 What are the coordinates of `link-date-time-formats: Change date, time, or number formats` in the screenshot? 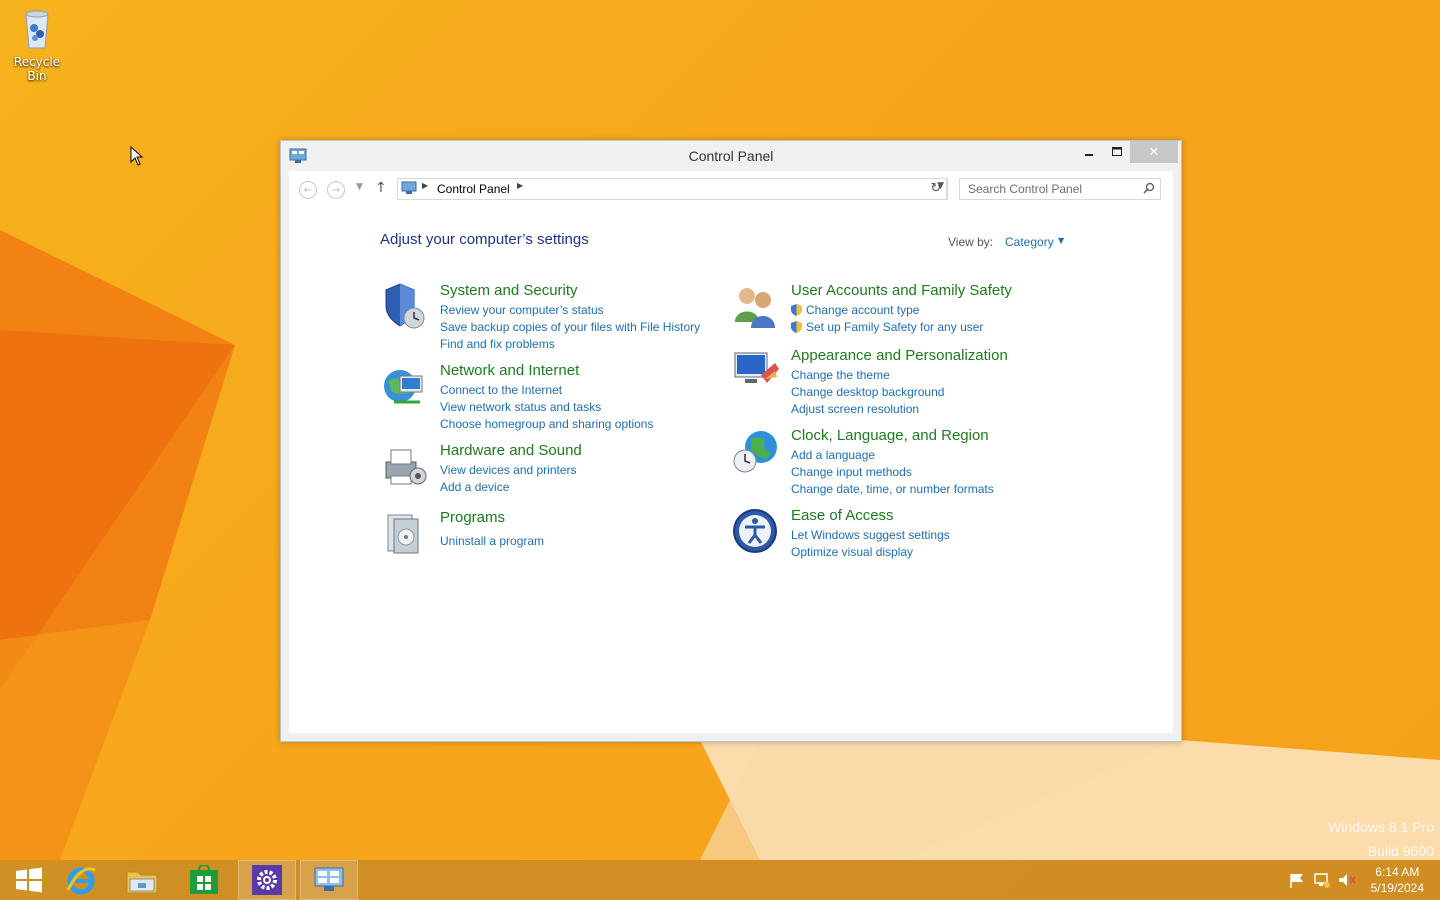 It's located at (892, 489).